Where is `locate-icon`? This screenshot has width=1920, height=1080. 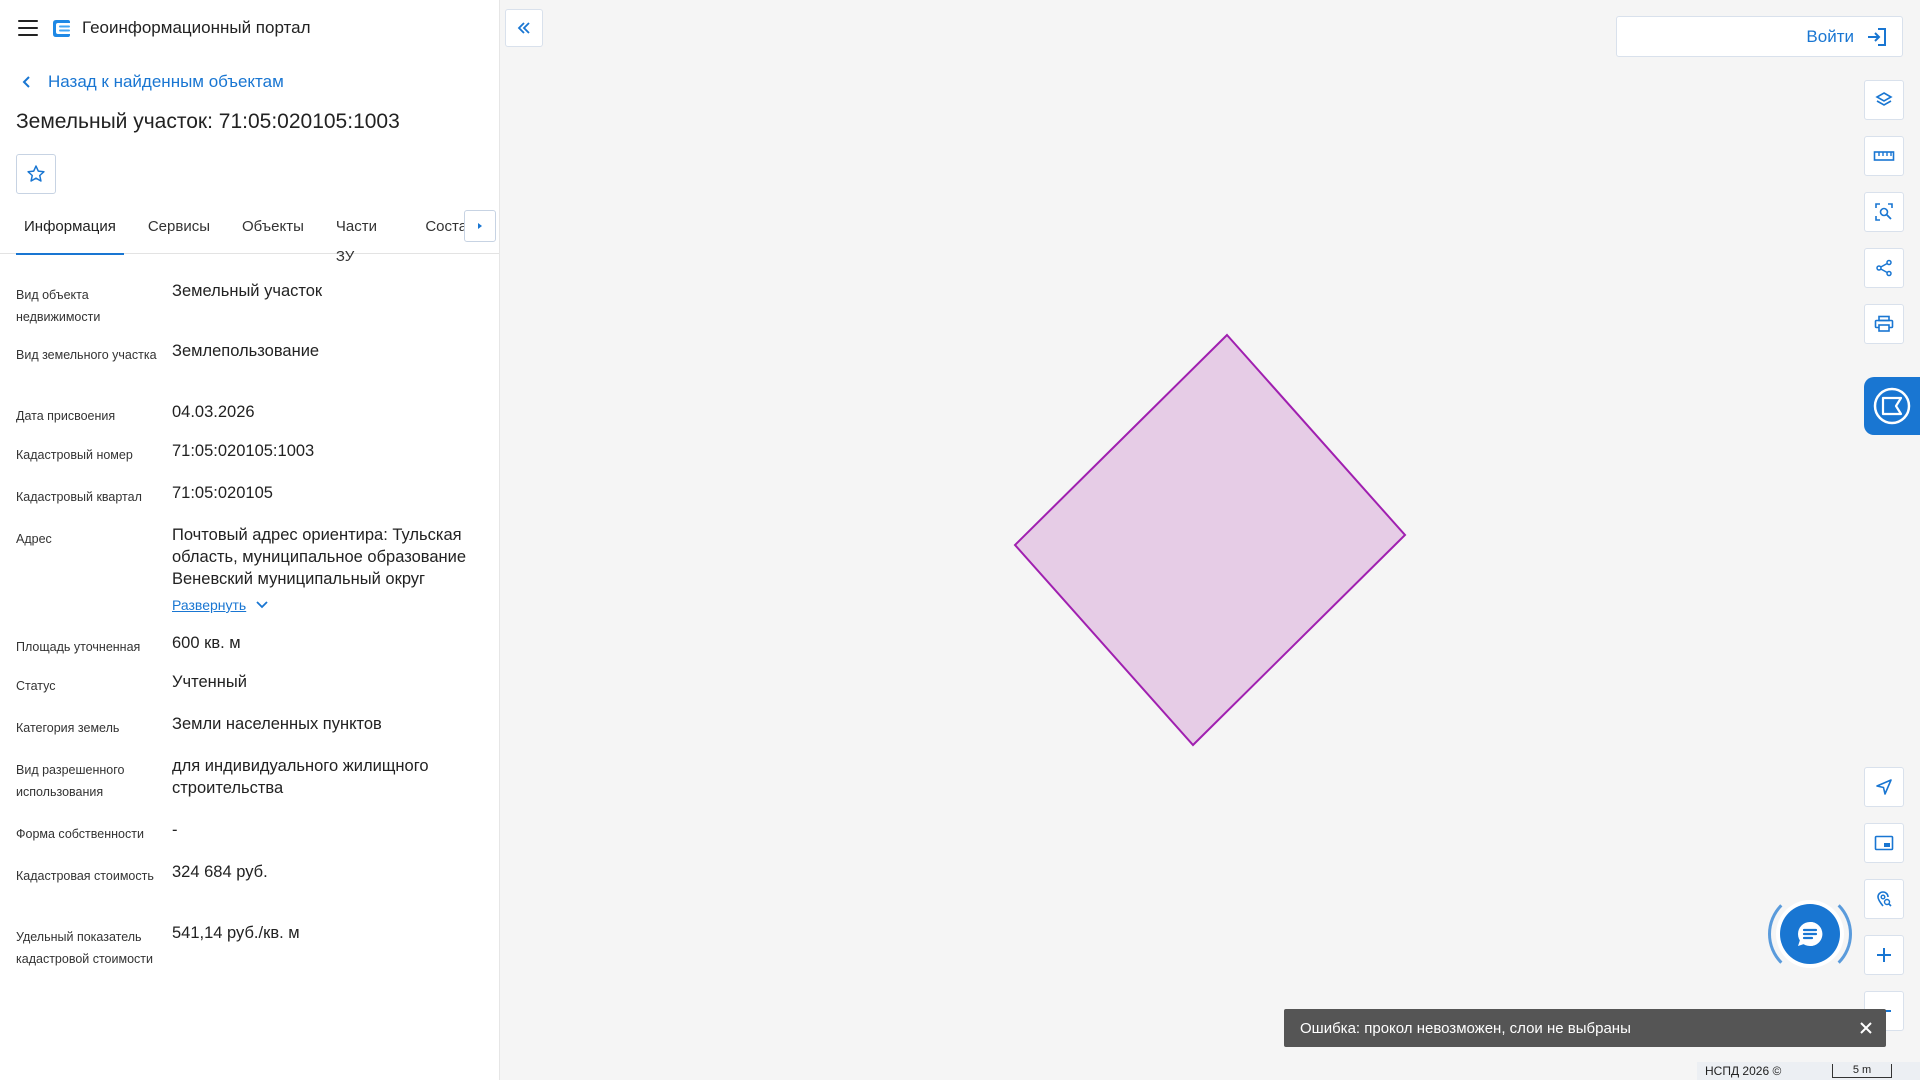 locate-icon is located at coordinates (1884, 787).